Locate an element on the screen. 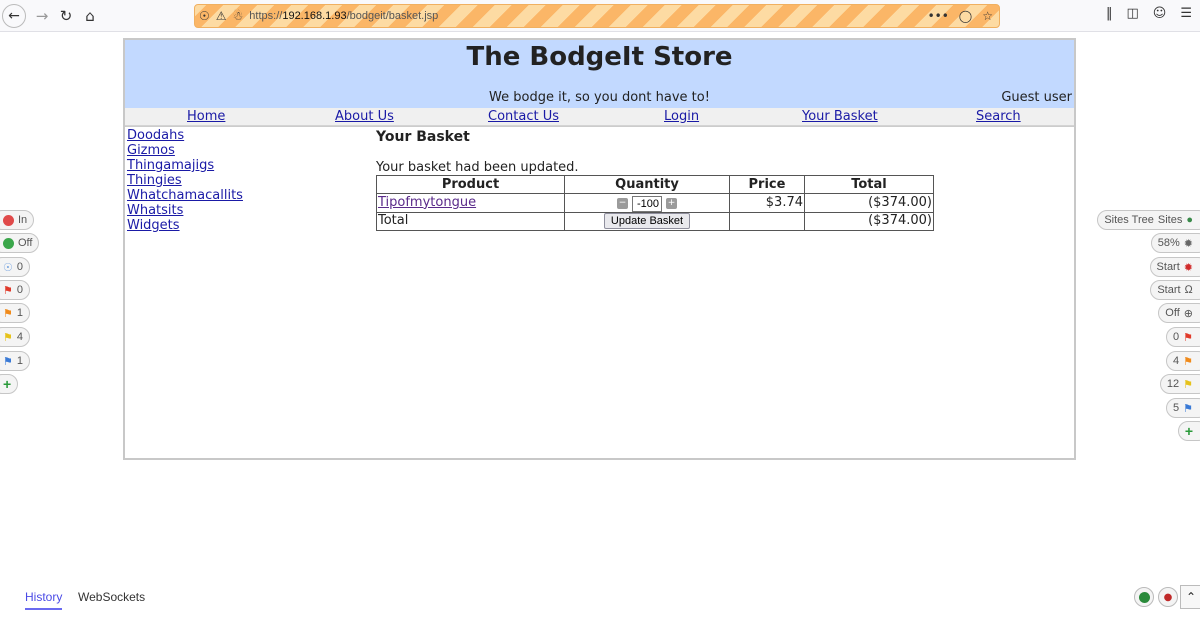 This screenshot has width=1200, height=620. quantity-input is located at coordinates (647, 203).